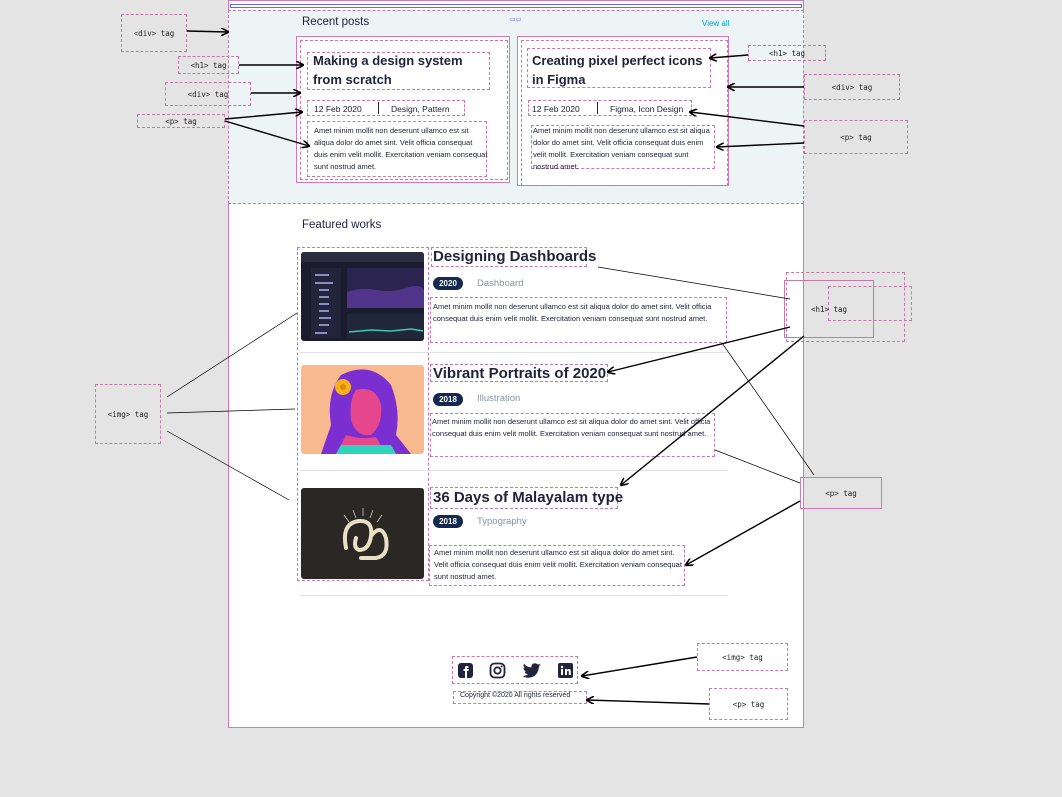 This screenshot has width=1062, height=797. I want to click on post-tags: Design, Pattern, so click(420, 109).